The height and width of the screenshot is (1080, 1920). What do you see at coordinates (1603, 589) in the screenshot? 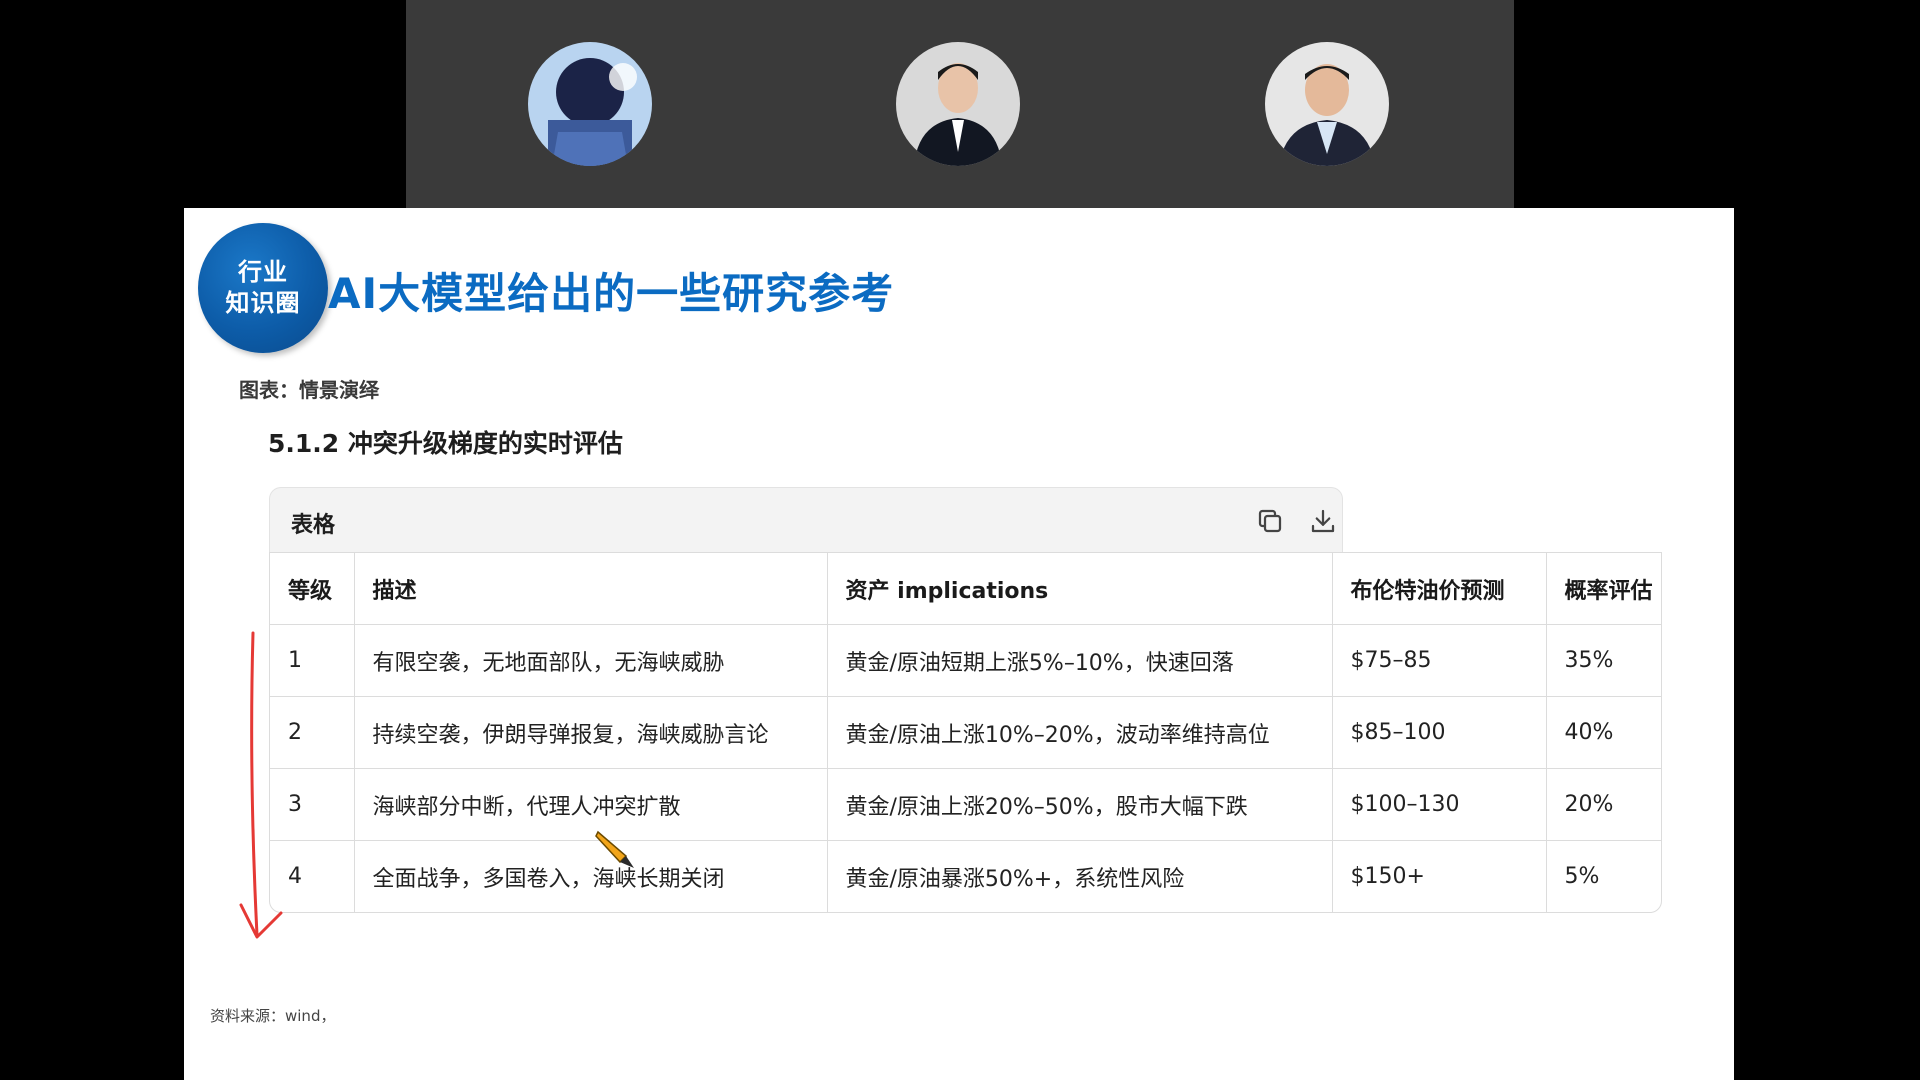
I see `column-header-probability: 概率评估` at bounding box center [1603, 589].